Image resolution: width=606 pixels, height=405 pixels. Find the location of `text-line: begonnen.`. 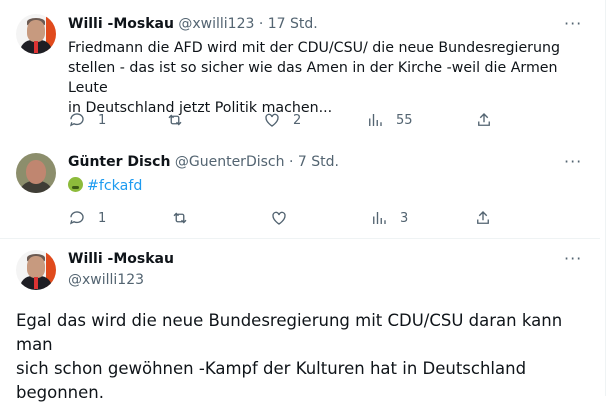

text-line: begonnen. is located at coordinates (60, 392).